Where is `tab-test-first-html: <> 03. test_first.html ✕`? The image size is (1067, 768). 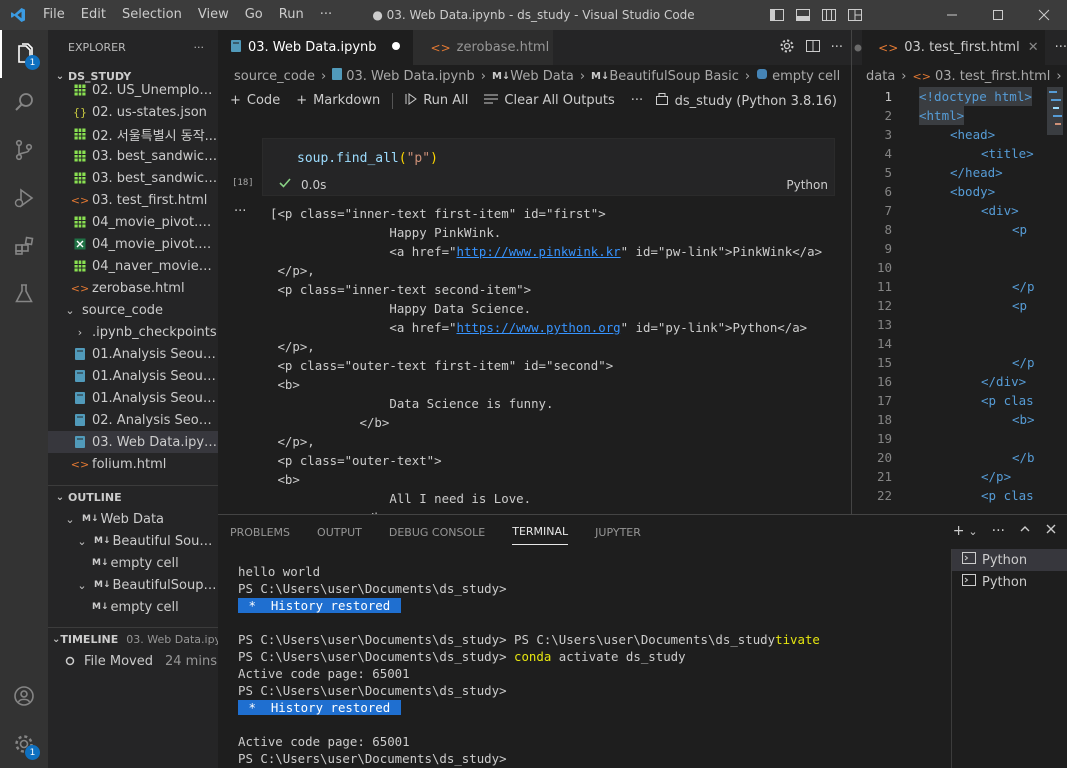 tab-test-first-html: <> 03. test_first.html ✕ is located at coordinates (953, 47).